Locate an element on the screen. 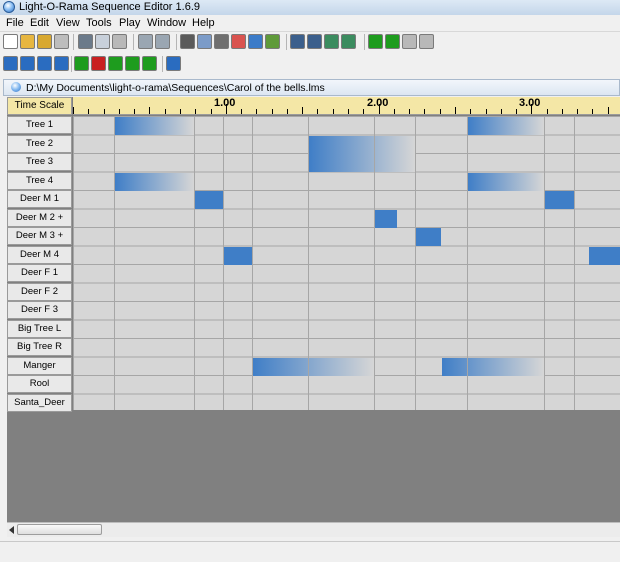  channel-label: Deer M 1 is located at coordinates (39, 199).